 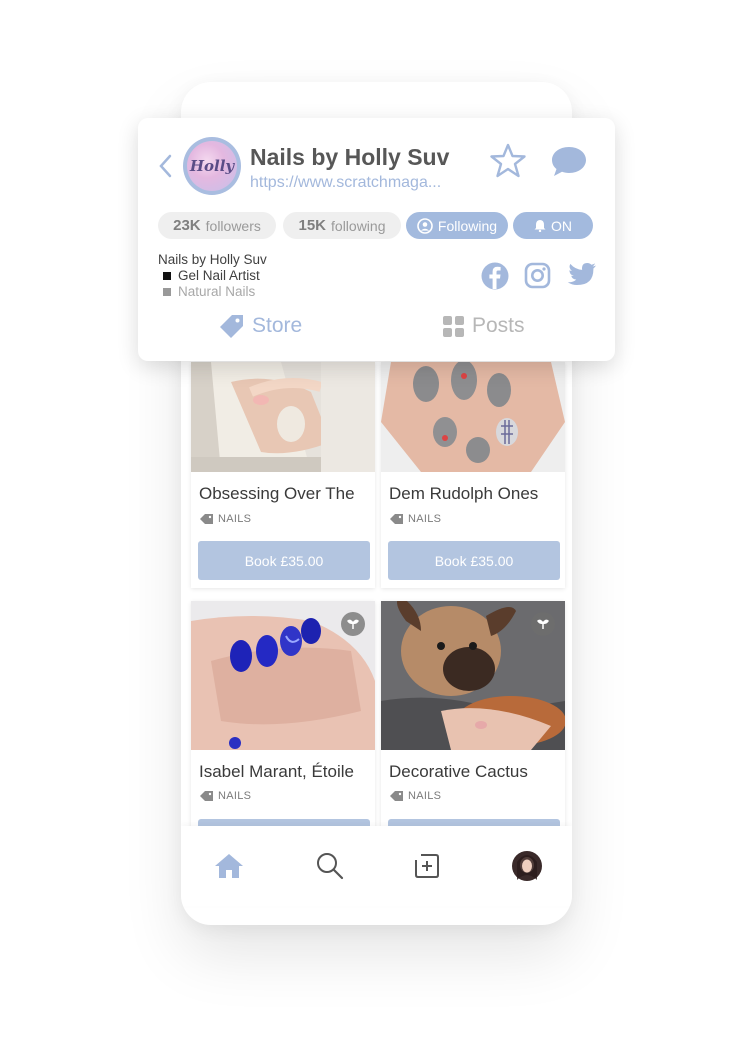 I want to click on add-post-icon, so click(x=427, y=866).